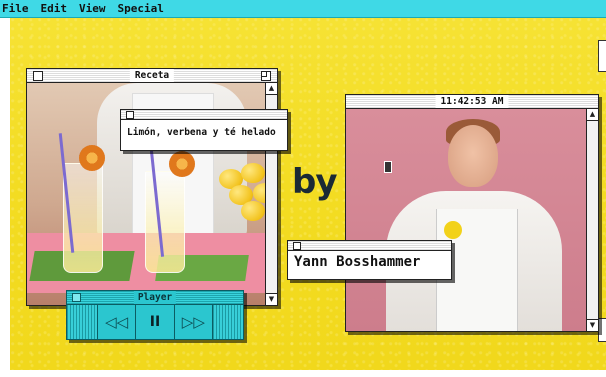 Image resolution: width=606 pixels, height=377 pixels. I want to click on recipe-window-title: Receta, so click(152, 75).